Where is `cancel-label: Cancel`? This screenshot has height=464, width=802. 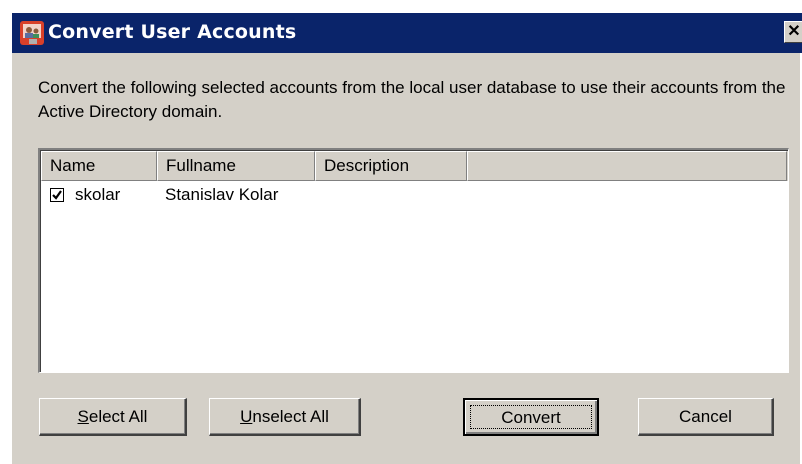
cancel-label: Cancel is located at coordinates (705, 416).